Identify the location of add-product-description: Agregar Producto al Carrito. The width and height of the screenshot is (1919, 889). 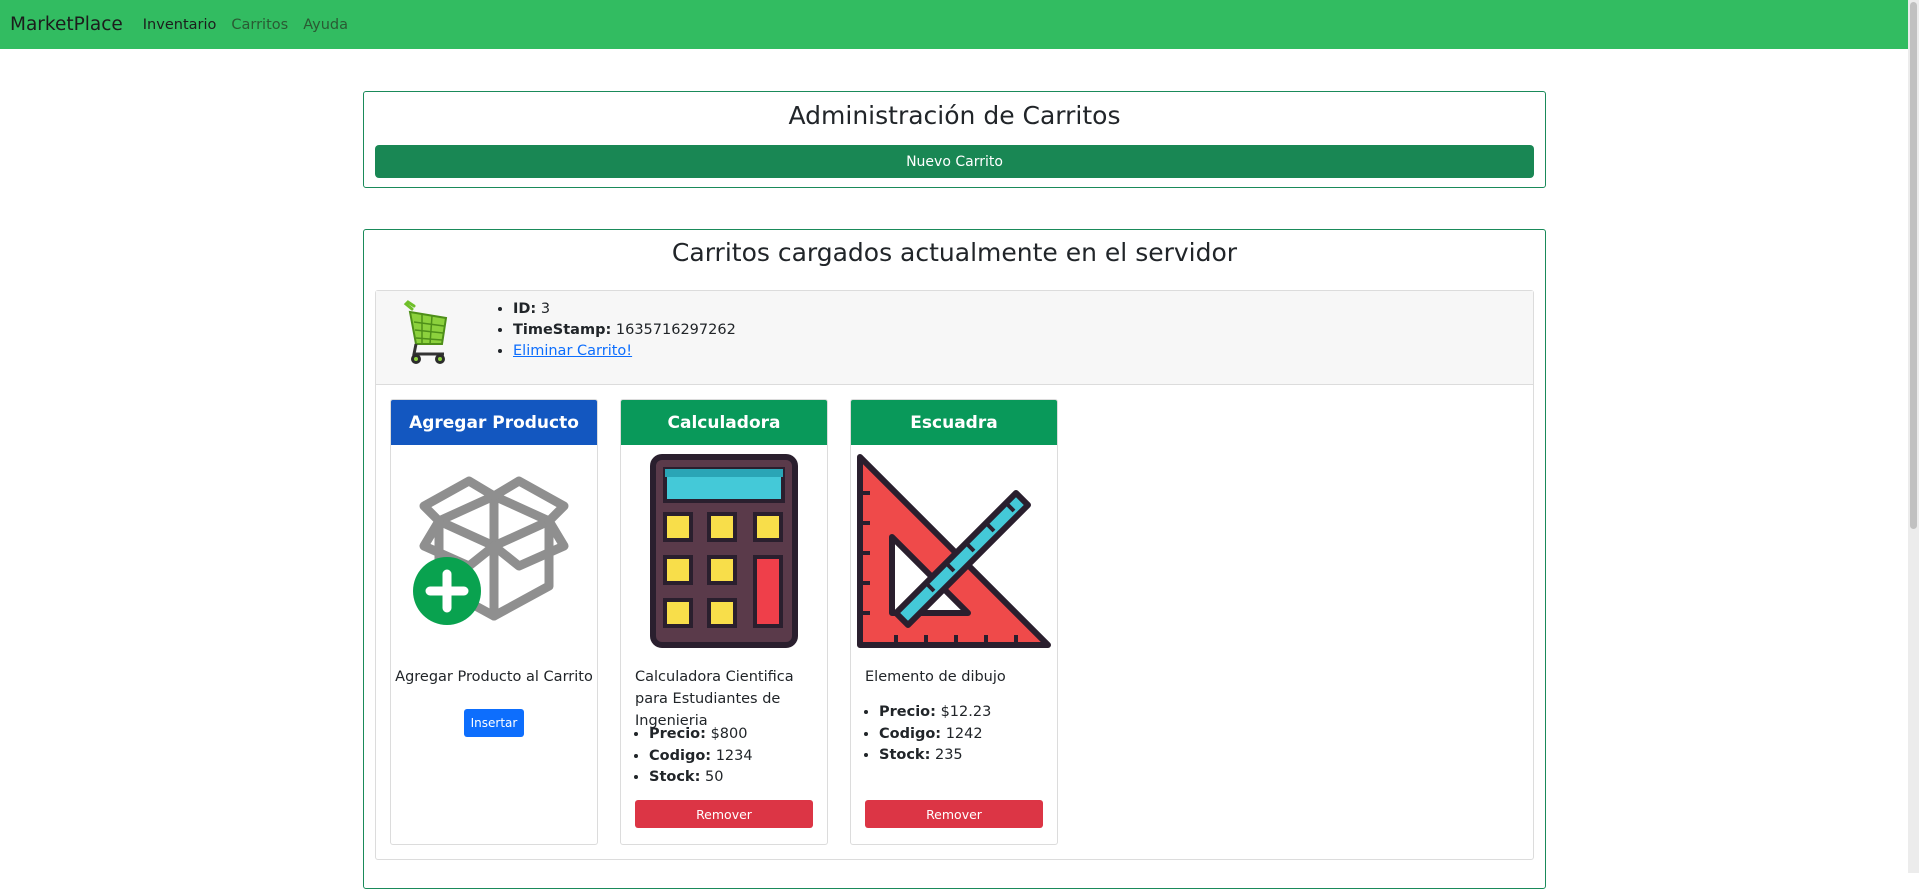
(494, 677).